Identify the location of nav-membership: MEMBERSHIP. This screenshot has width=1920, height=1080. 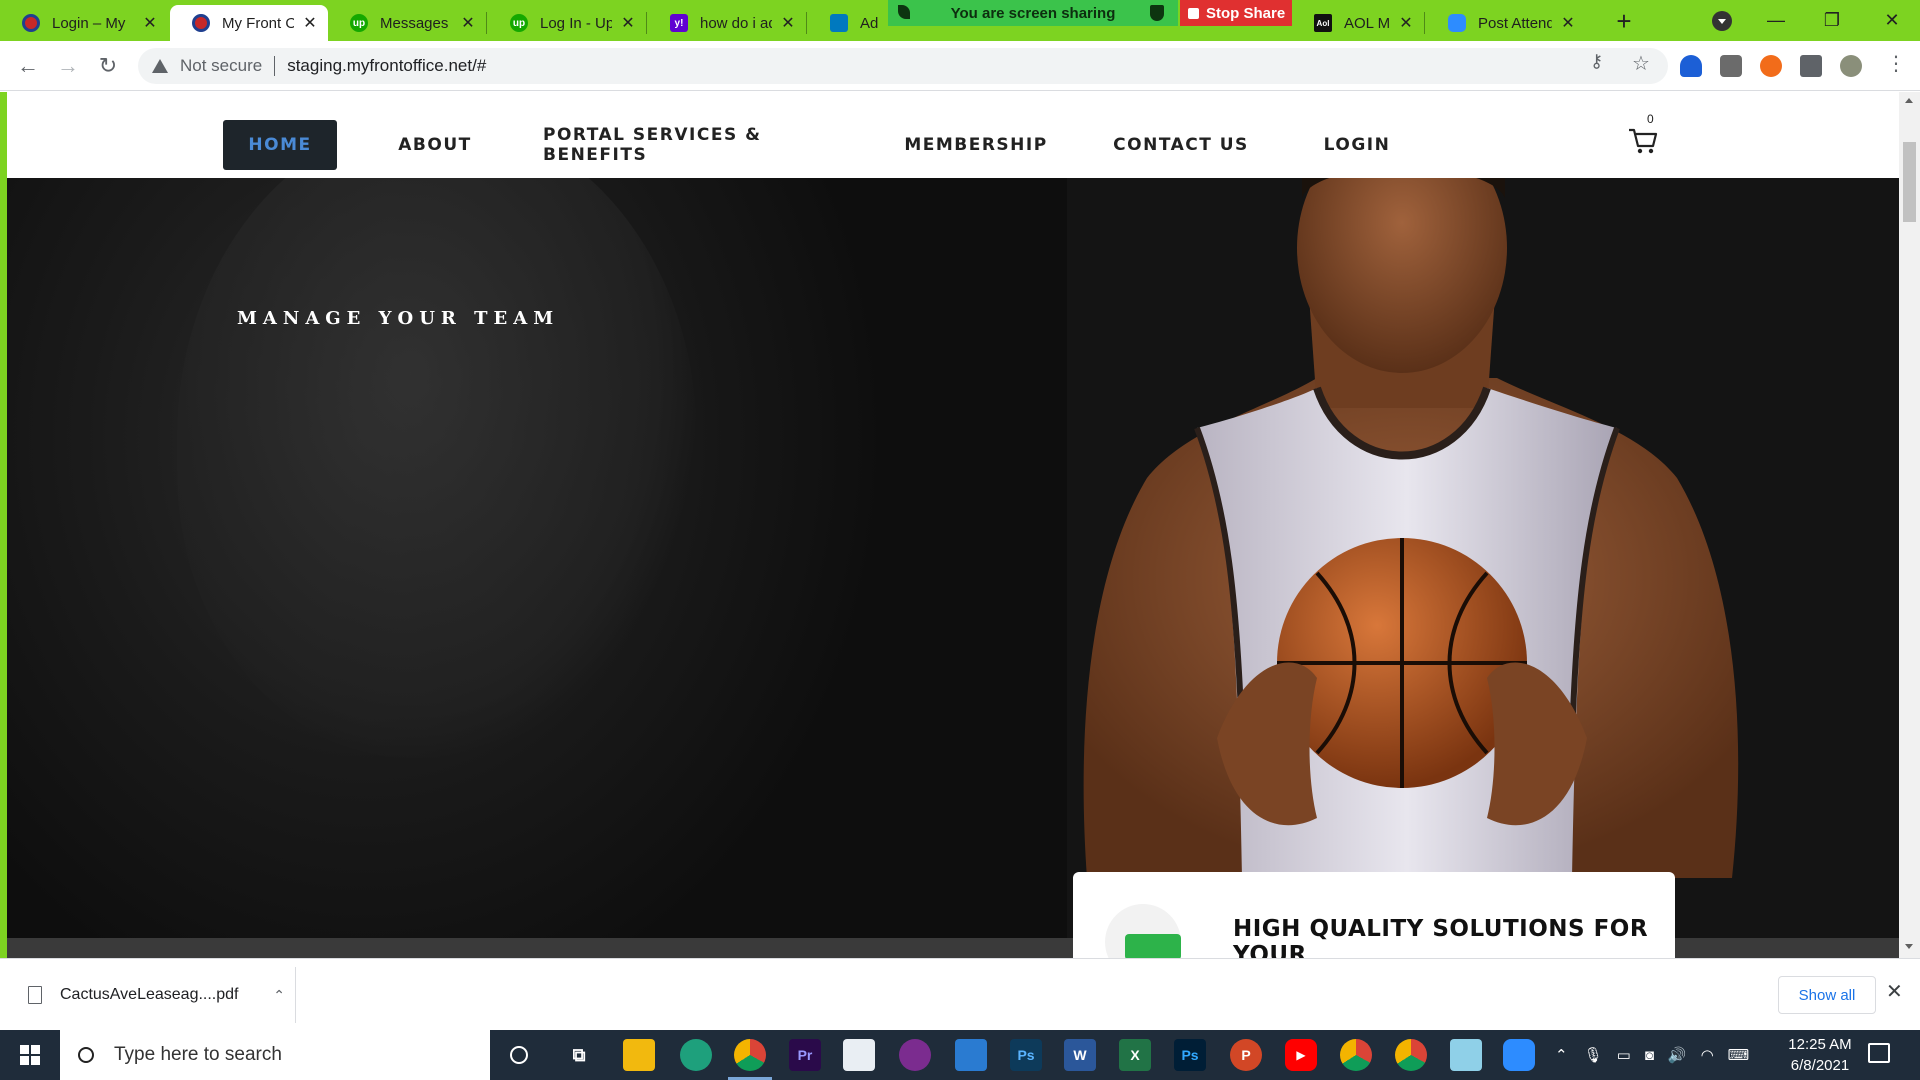
(975, 145).